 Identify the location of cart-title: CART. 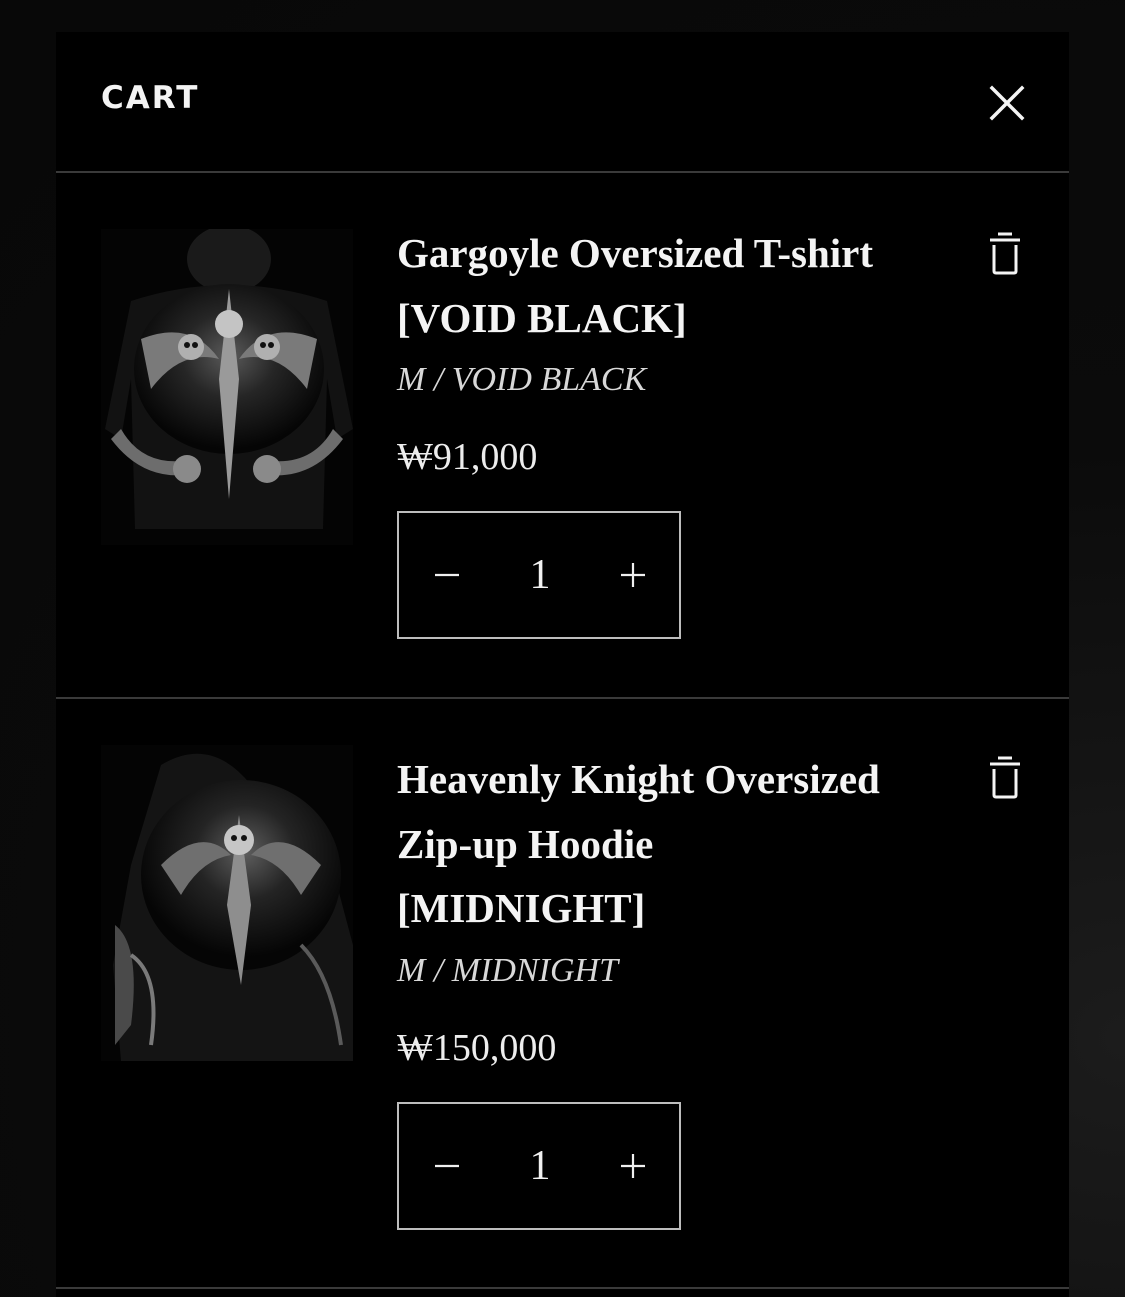
(150, 98).